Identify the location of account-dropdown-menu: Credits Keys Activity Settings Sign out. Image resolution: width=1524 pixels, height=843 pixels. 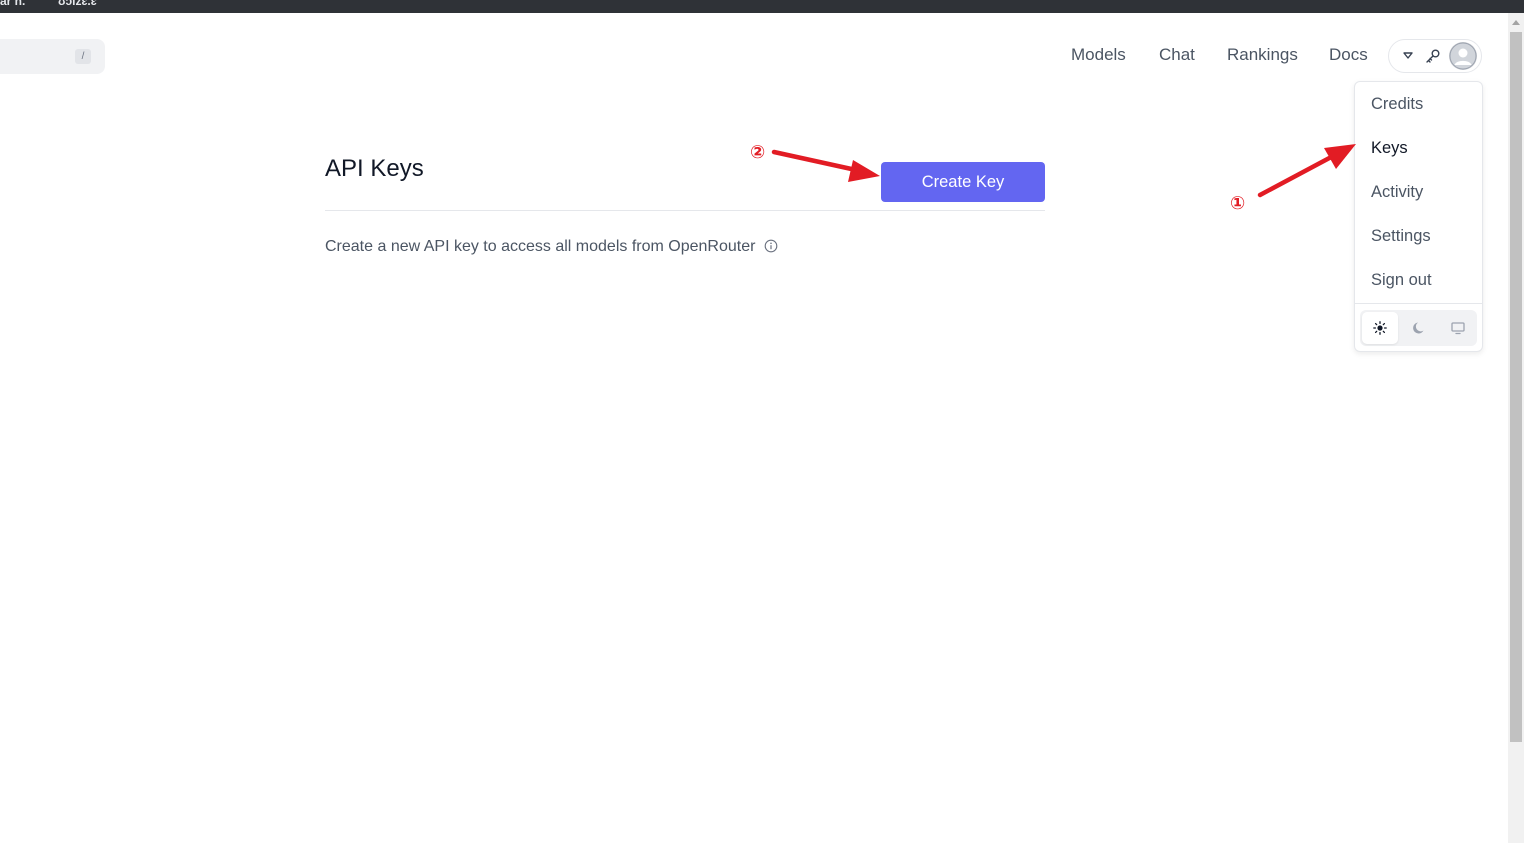
(1418, 216).